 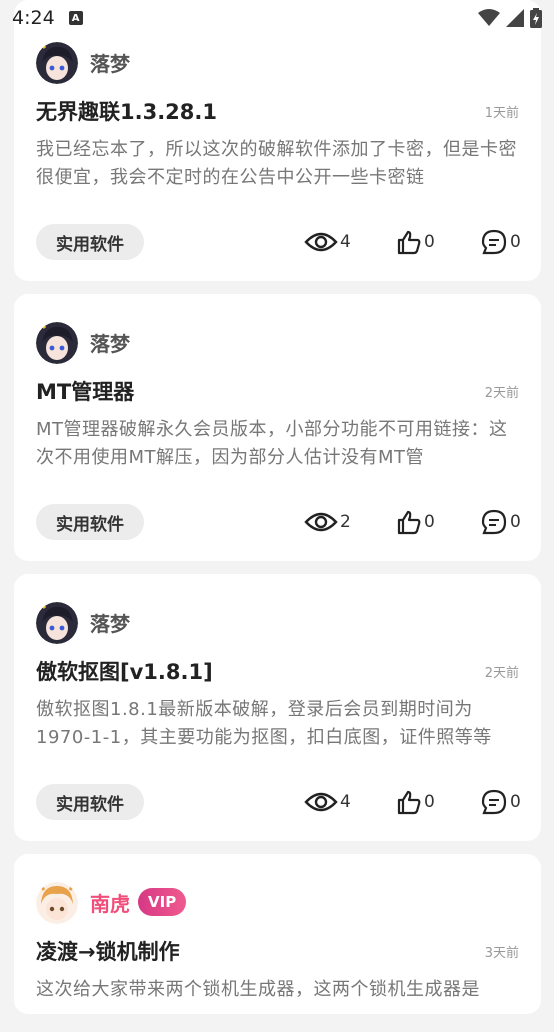 I want to click on battery-icon, so click(x=536, y=18).